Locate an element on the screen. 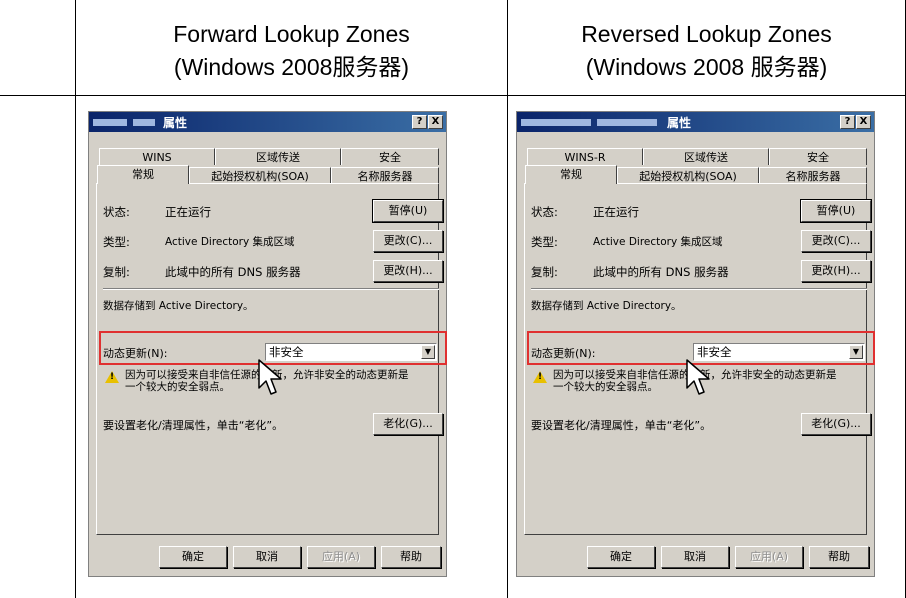 Image resolution: width=906 pixels, height=598 pixels. column-heading-reverse: Reversed Lookup Zones (Windows 2008 服务器) is located at coordinates (706, 53).